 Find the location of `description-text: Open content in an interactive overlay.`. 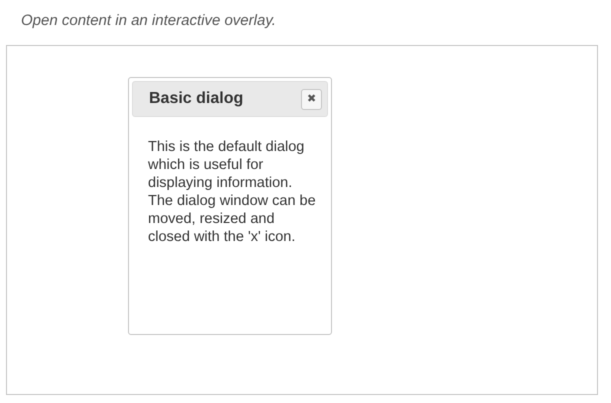

description-text: Open content in an interactive overlay. is located at coordinates (148, 21).